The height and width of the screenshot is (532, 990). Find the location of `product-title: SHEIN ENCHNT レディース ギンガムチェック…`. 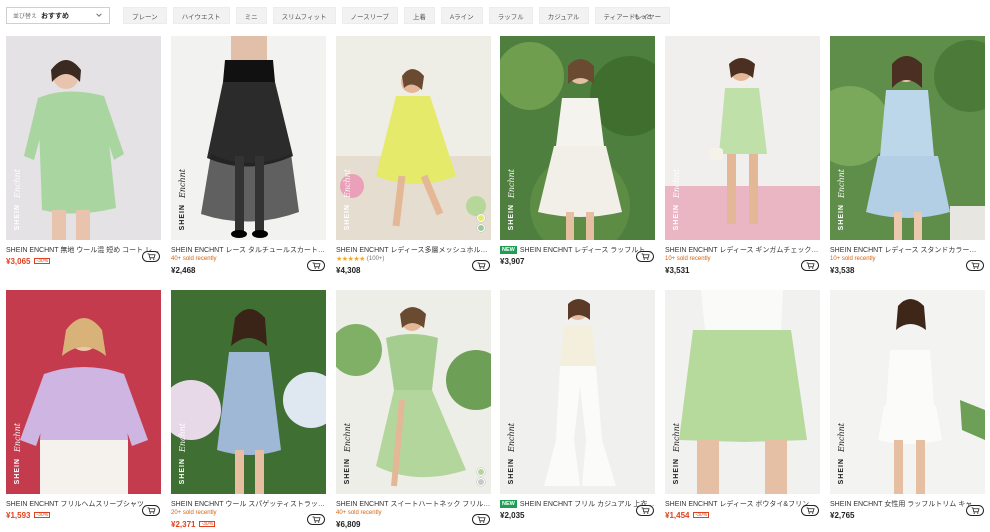

product-title: SHEIN ENCHNT レディース ギンガムチェック… is located at coordinates (741, 250).